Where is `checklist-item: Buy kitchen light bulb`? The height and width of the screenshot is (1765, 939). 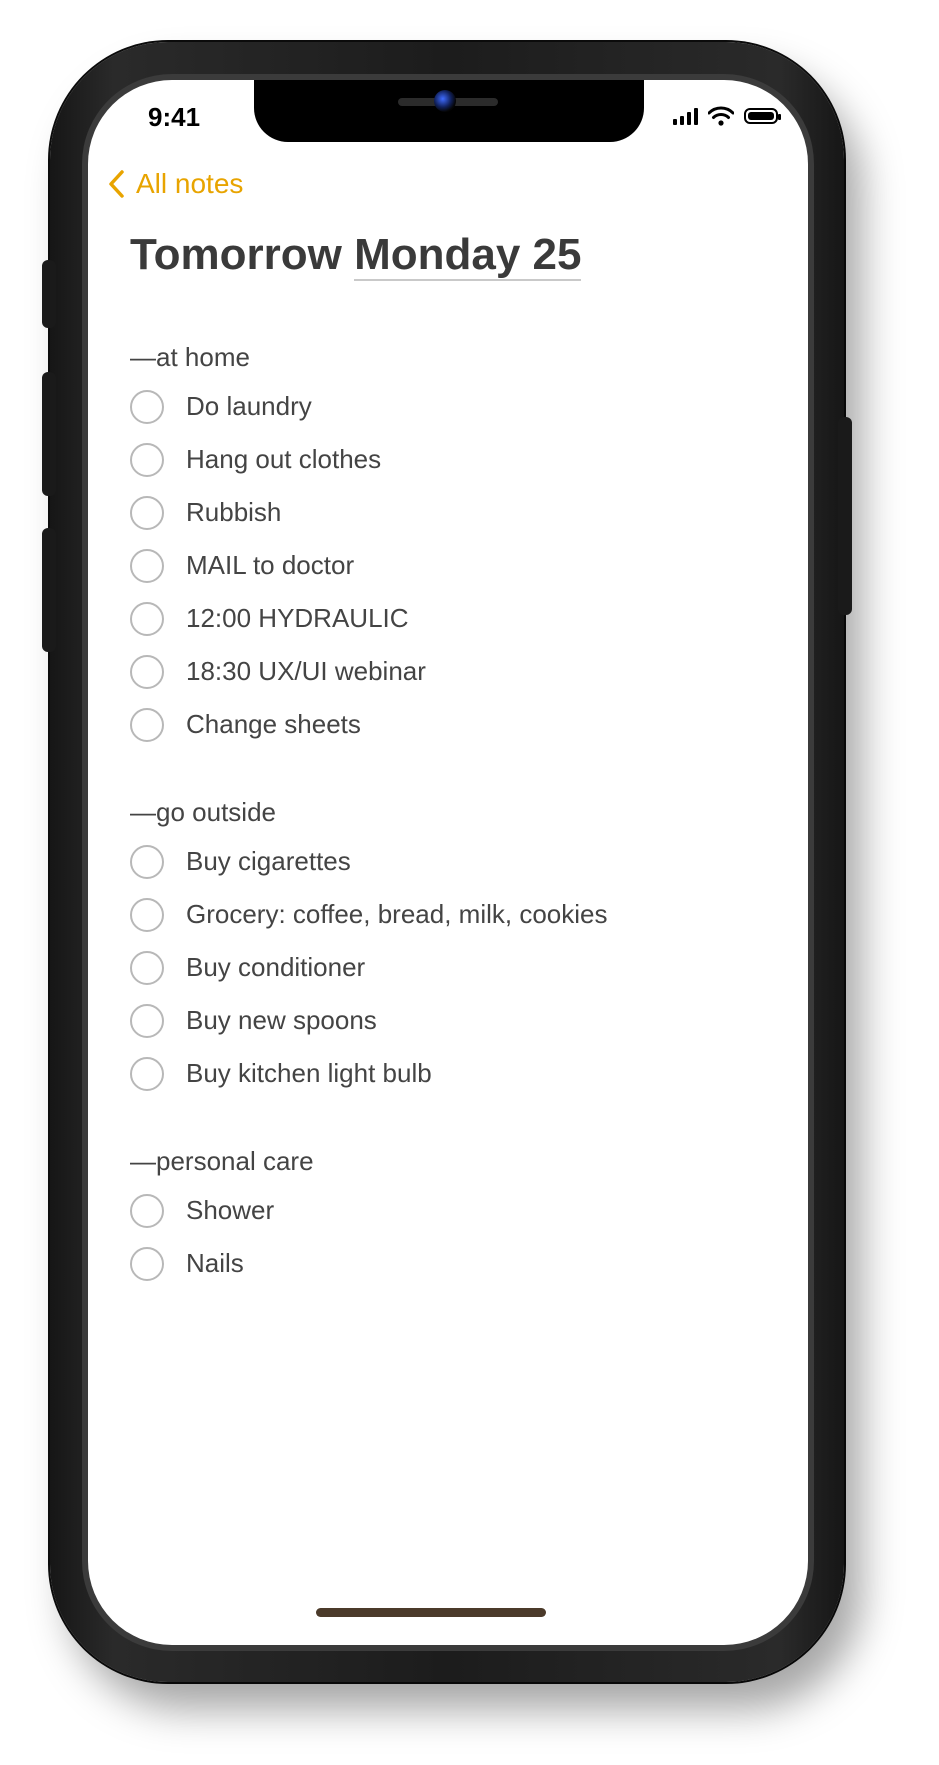
checklist-item: Buy kitchen light bulb is located at coordinates (455, 1073).